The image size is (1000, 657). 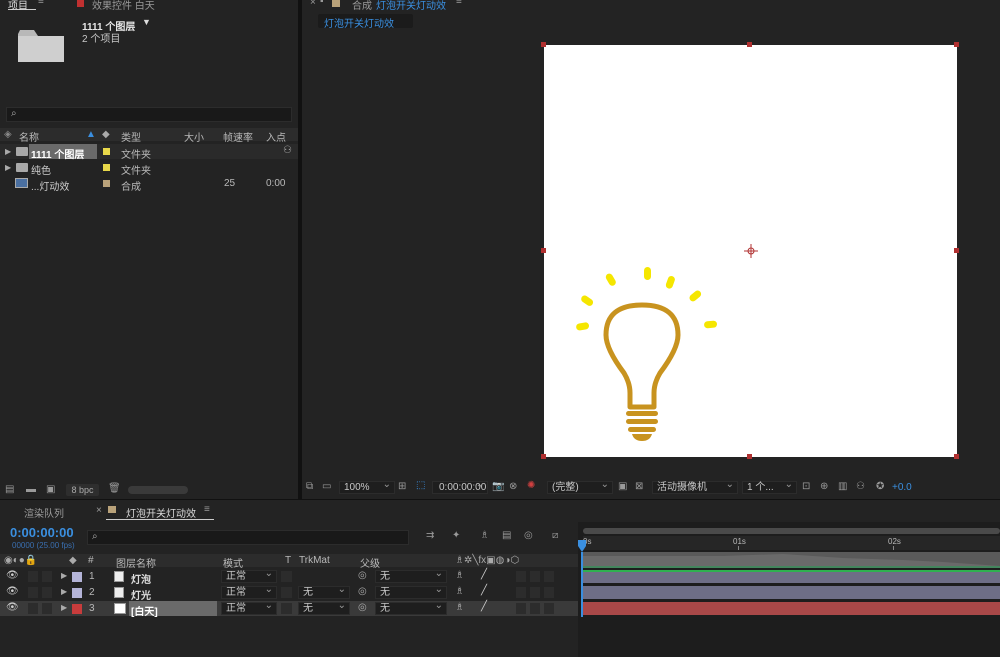 What do you see at coordinates (29, 136) in the screenshot?
I see `column-name: 名称` at bounding box center [29, 136].